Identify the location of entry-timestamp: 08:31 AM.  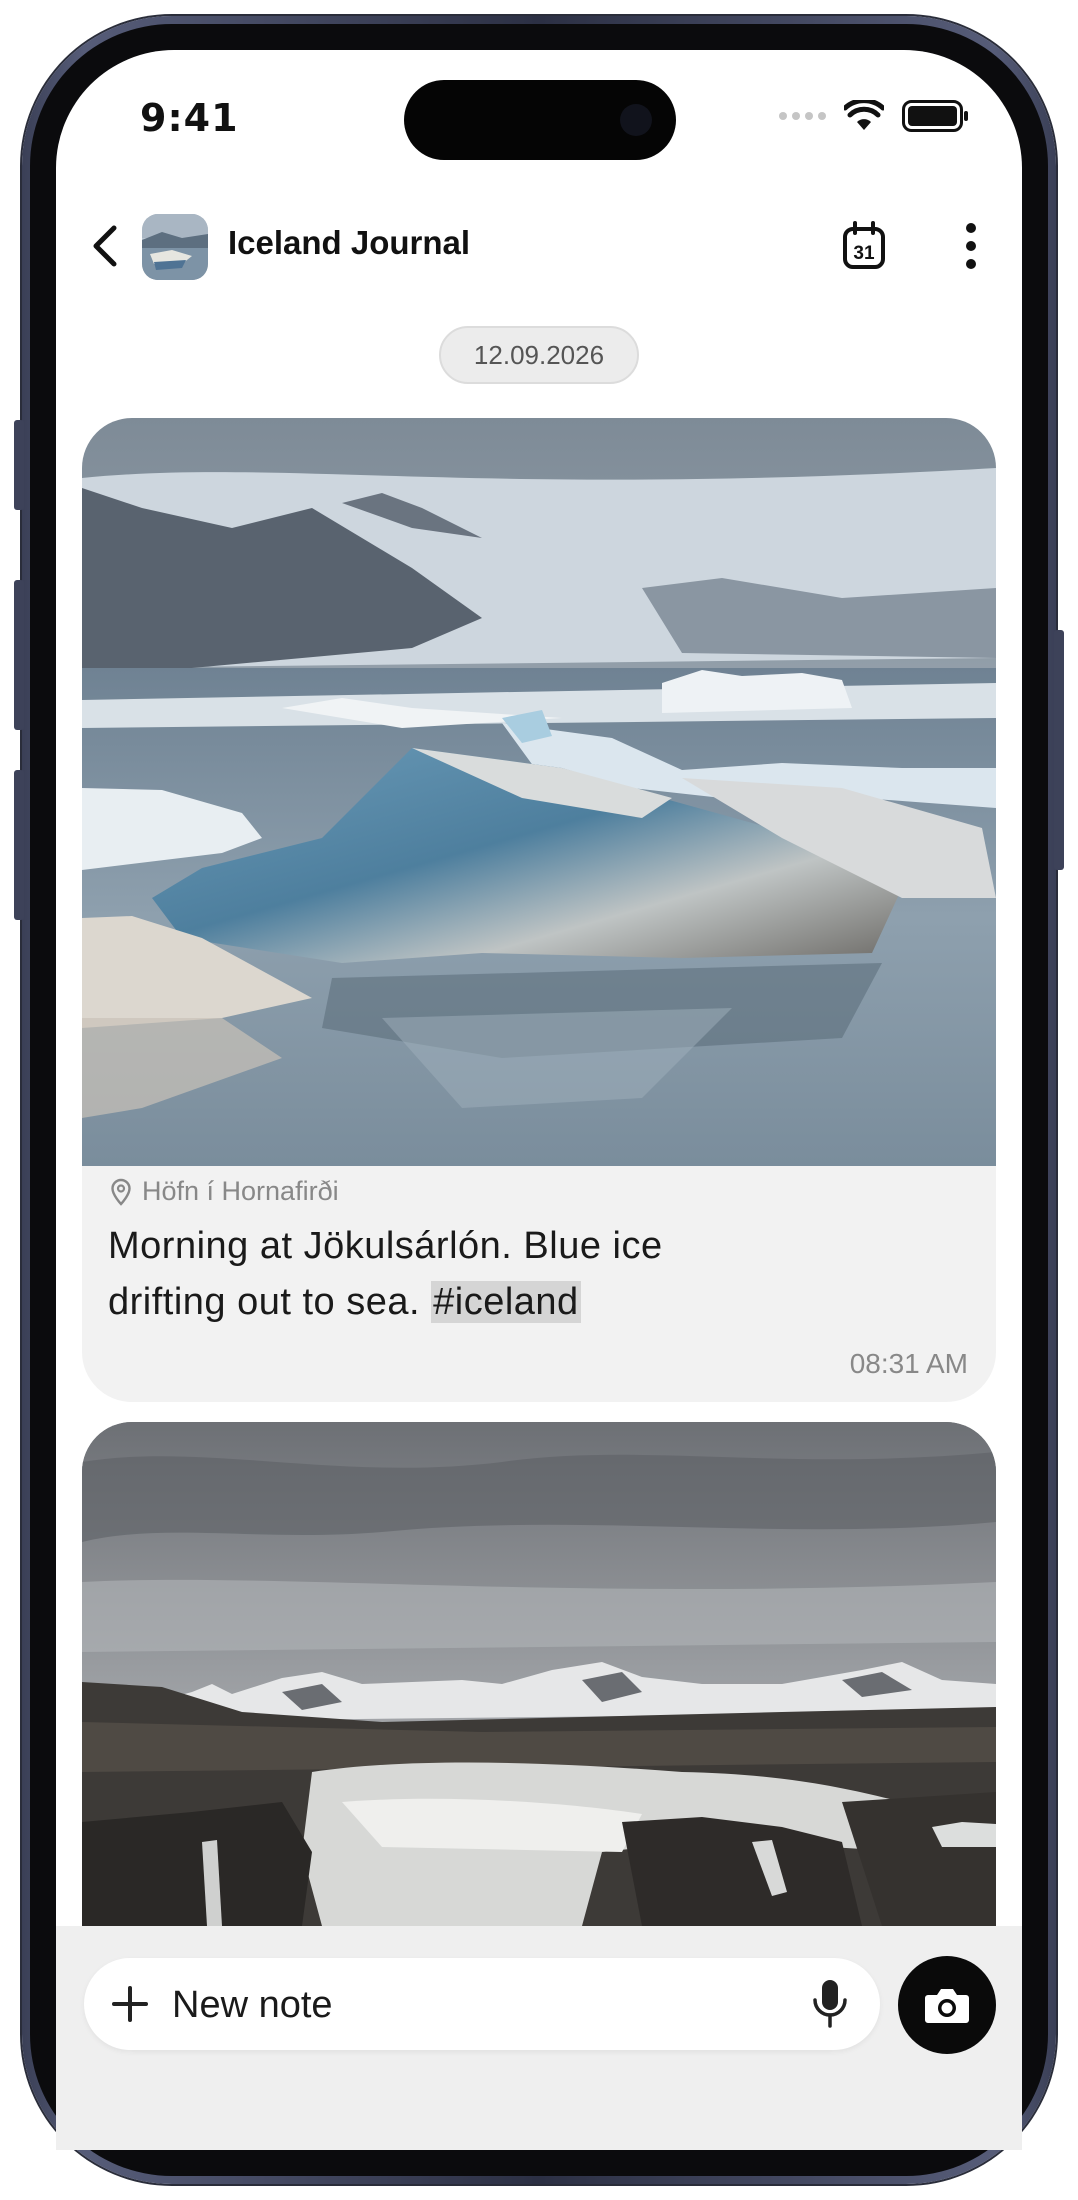
(908, 1363).